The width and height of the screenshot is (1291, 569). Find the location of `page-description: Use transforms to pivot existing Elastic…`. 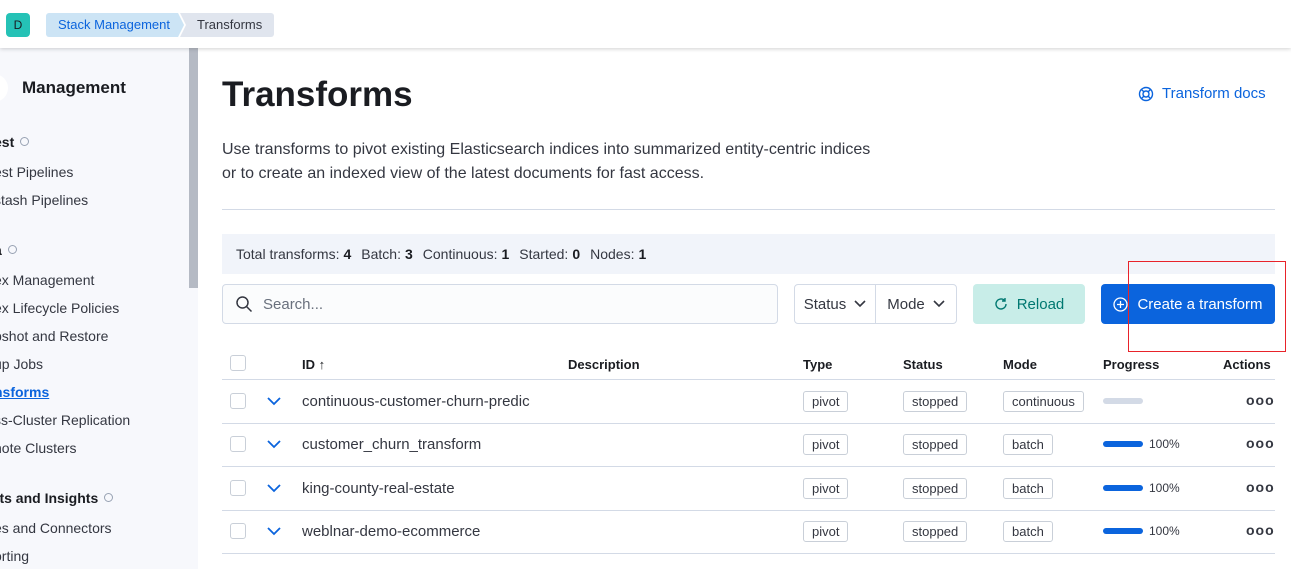

page-description: Use transforms to pivot existing Elastic… is located at coordinates (546, 161).